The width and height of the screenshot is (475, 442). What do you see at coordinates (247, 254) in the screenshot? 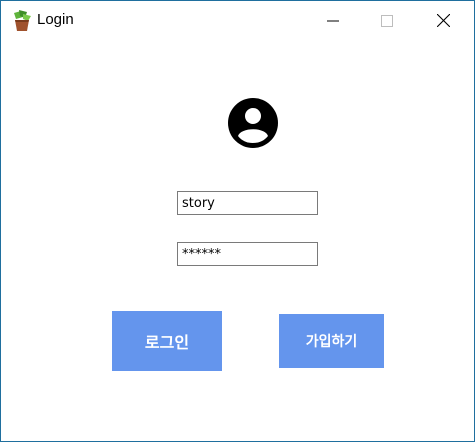
I see `password-input` at bounding box center [247, 254].